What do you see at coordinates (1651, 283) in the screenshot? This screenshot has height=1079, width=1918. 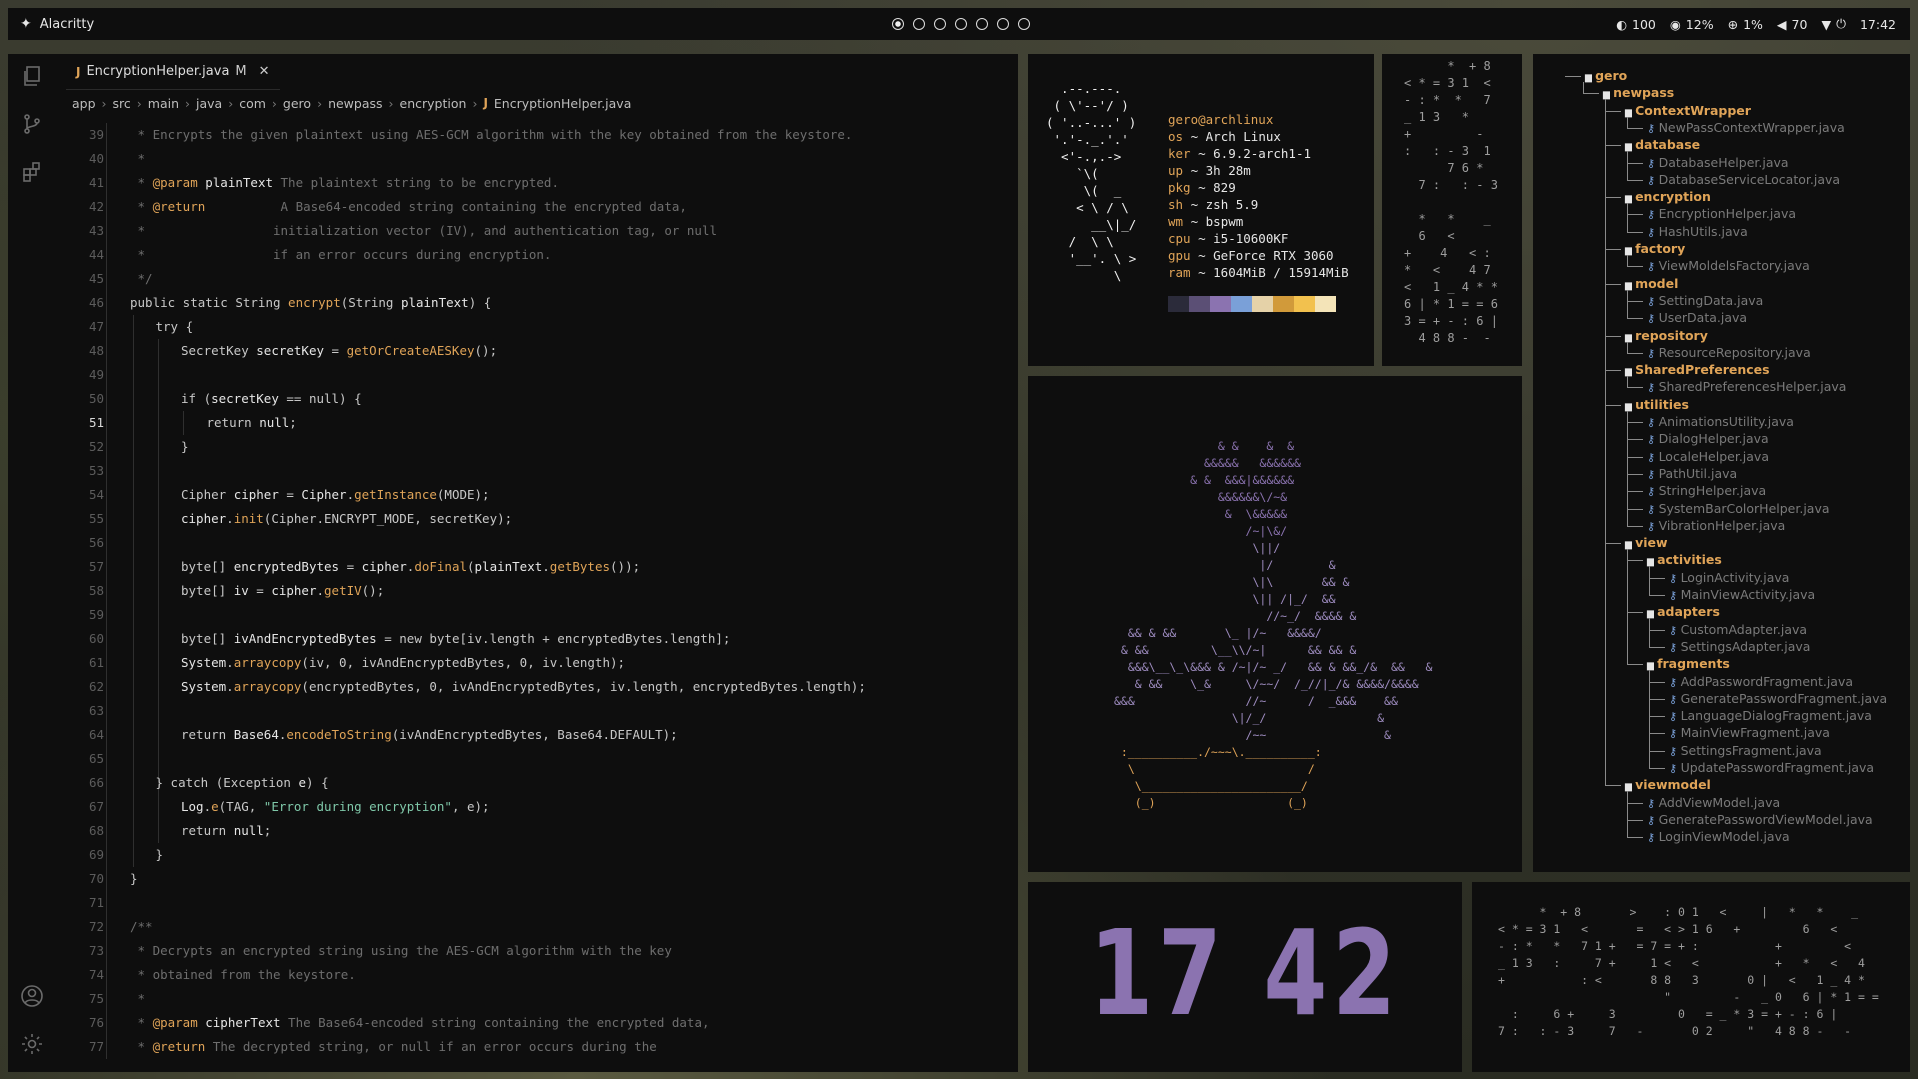 I see `tree-folder: ▆ model` at bounding box center [1651, 283].